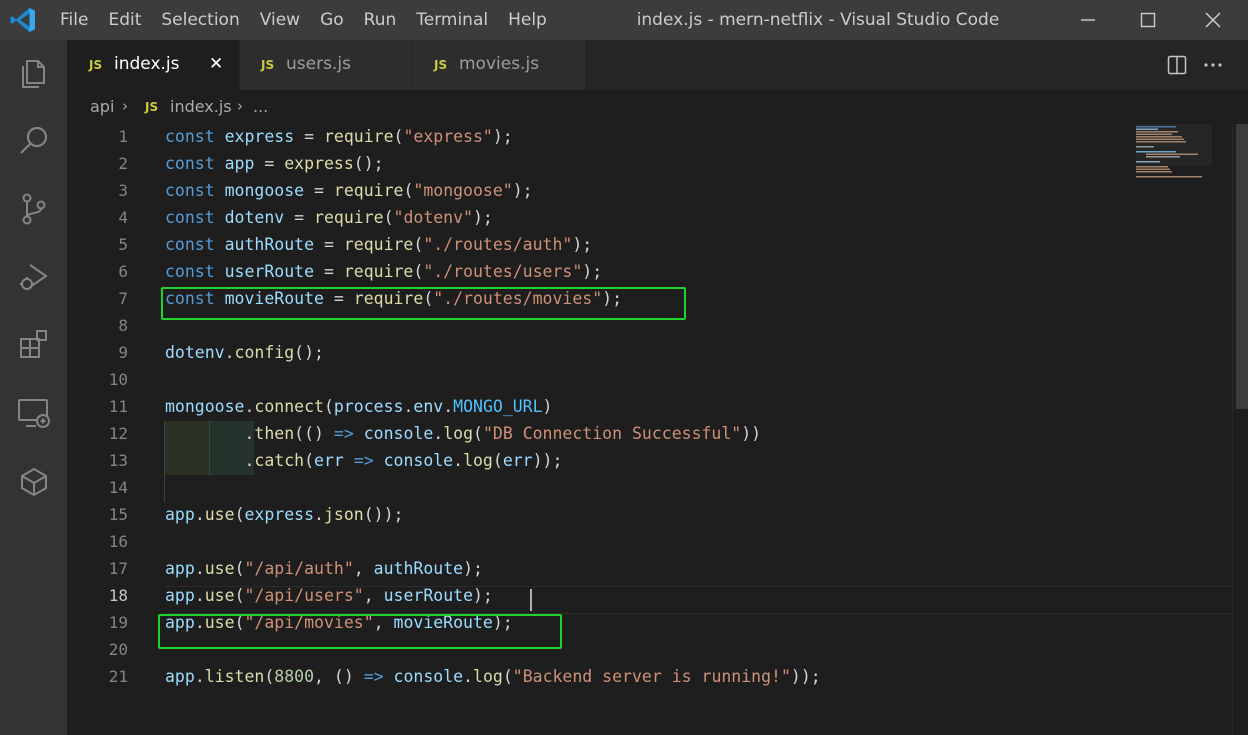 Image resolution: width=1248 pixels, height=735 pixels. I want to click on menu-view: View, so click(280, 20).